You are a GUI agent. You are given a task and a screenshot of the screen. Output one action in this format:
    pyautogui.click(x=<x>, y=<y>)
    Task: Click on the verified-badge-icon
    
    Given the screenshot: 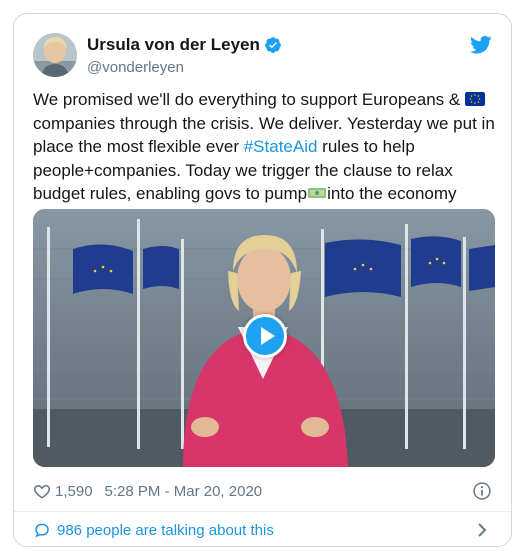 What is the action you would take?
    pyautogui.click(x=273, y=45)
    